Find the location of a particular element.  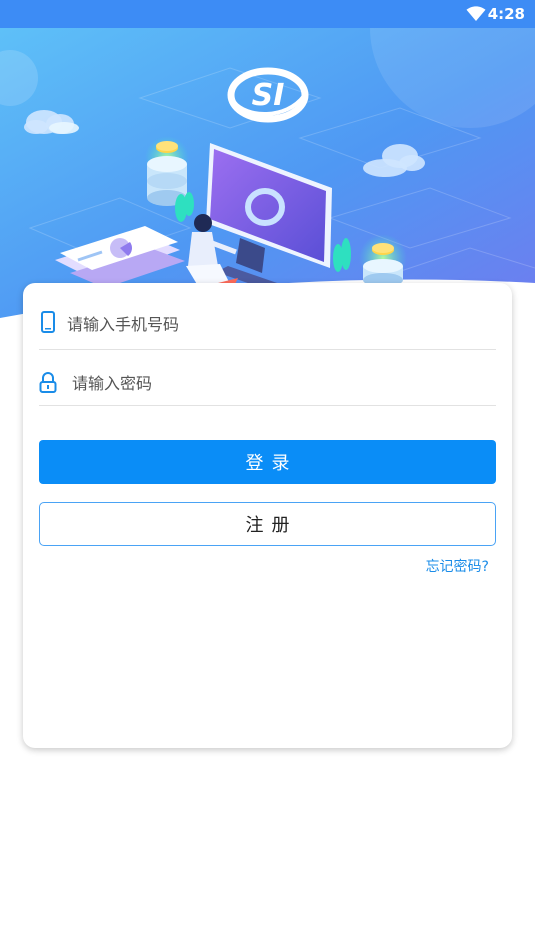

status-time: 4:28 is located at coordinates (506, 14).